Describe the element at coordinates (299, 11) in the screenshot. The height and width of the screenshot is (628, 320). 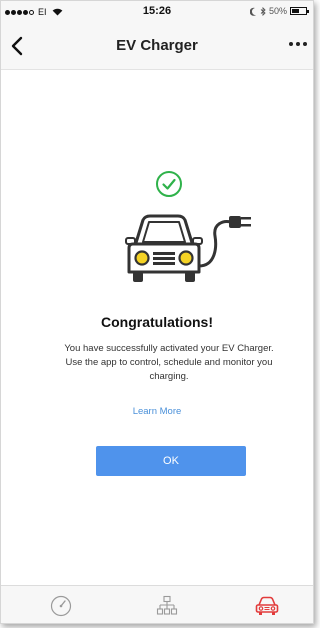
I see `battery-icon` at that location.